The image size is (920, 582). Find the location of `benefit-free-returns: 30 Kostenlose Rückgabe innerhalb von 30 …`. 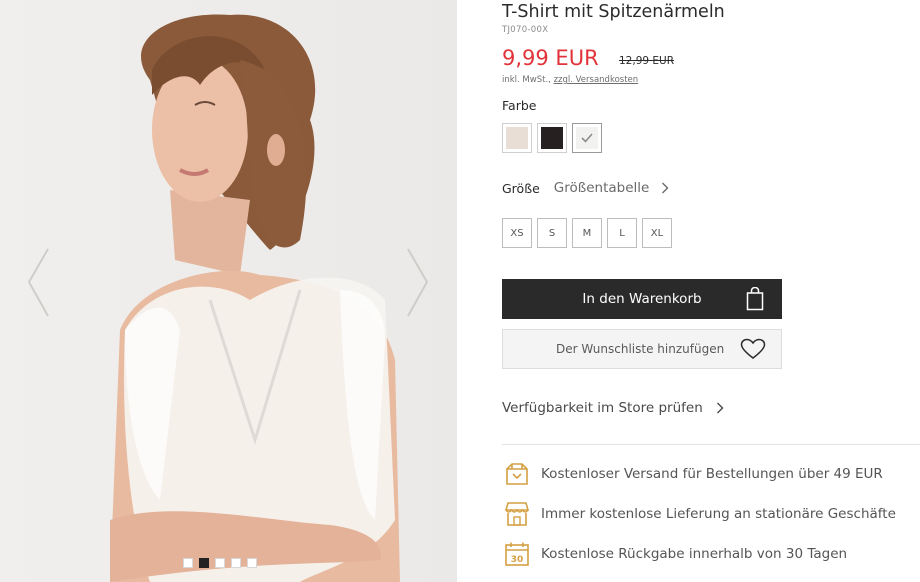

benefit-free-returns: 30 Kostenlose Rückgabe innerhalb von 30 … is located at coordinates (674, 554).